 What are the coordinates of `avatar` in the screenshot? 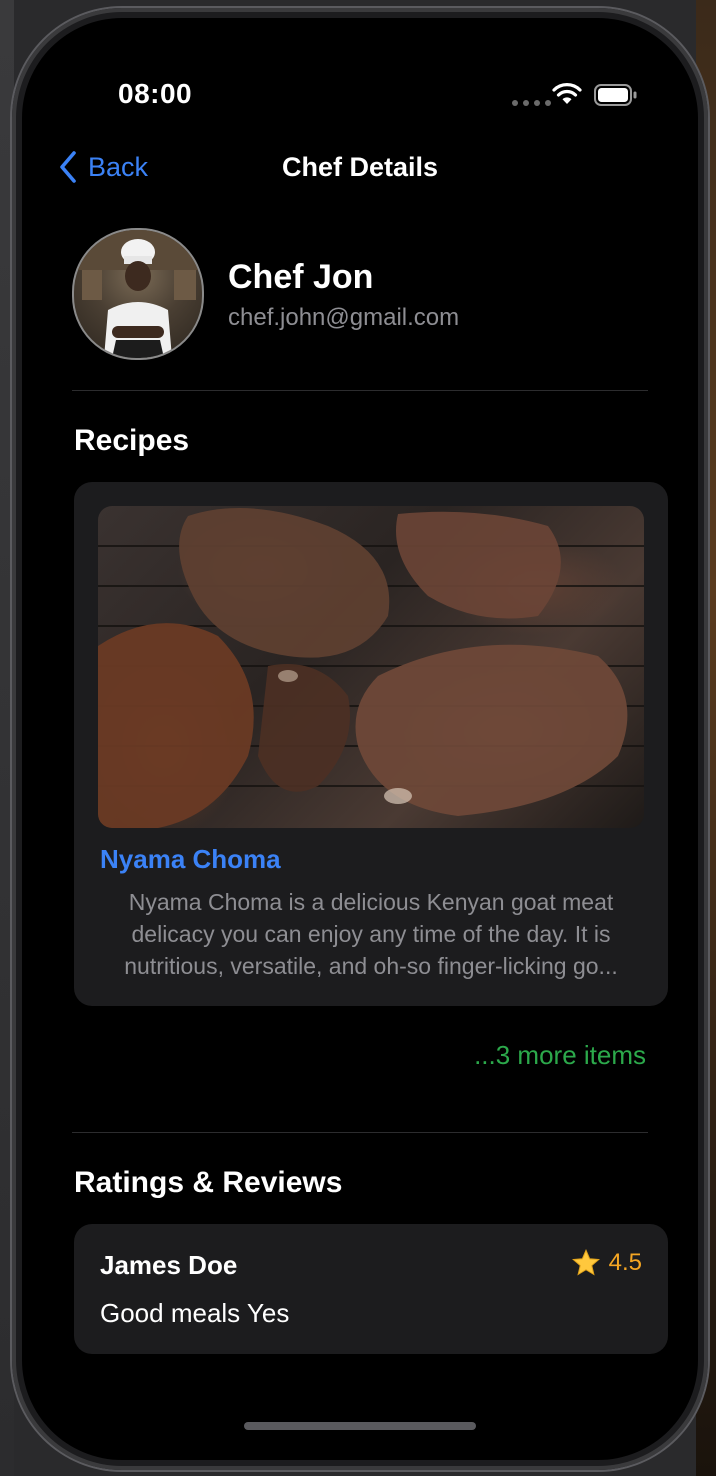 It's located at (138, 294).